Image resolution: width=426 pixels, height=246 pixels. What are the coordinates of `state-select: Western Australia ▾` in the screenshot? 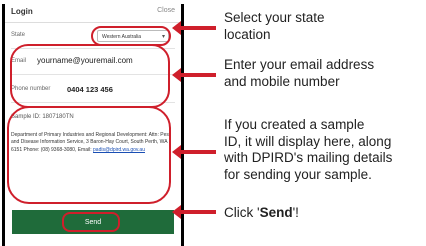 It's located at (133, 36).